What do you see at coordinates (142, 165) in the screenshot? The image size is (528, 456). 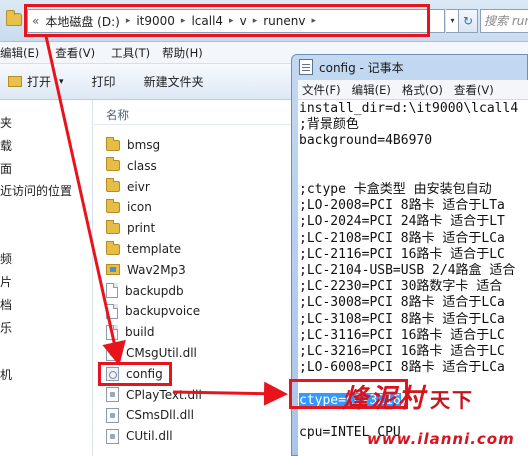 I see `file-name: class` at bounding box center [142, 165].